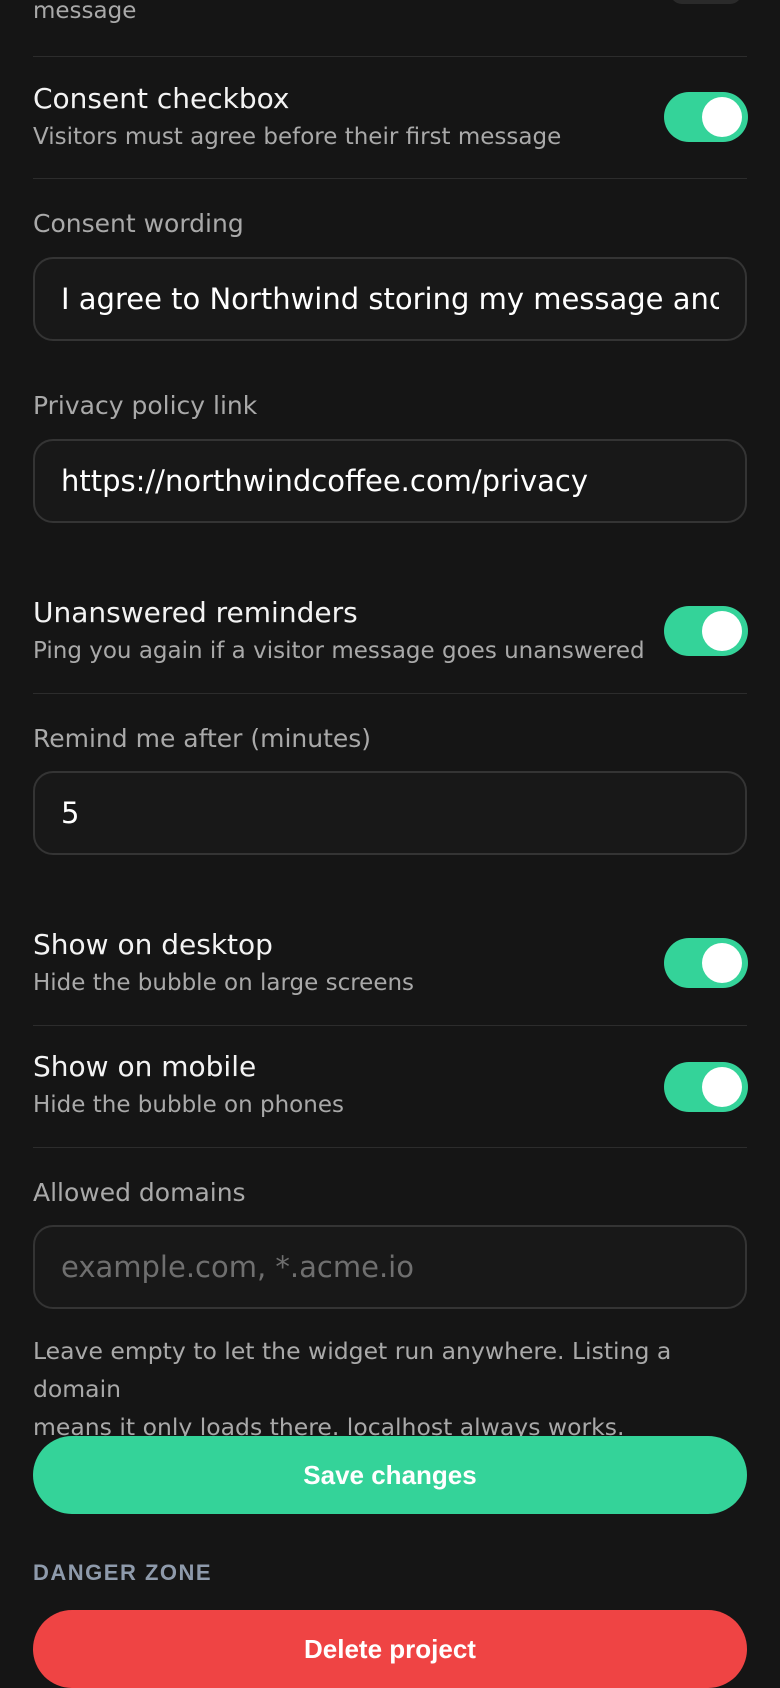 This screenshot has width=780, height=1688. What do you see at coordinates (390, 1475) in the screenshot?
I see `save-changes-button: Save changes` at bounding box center [390, 1475].